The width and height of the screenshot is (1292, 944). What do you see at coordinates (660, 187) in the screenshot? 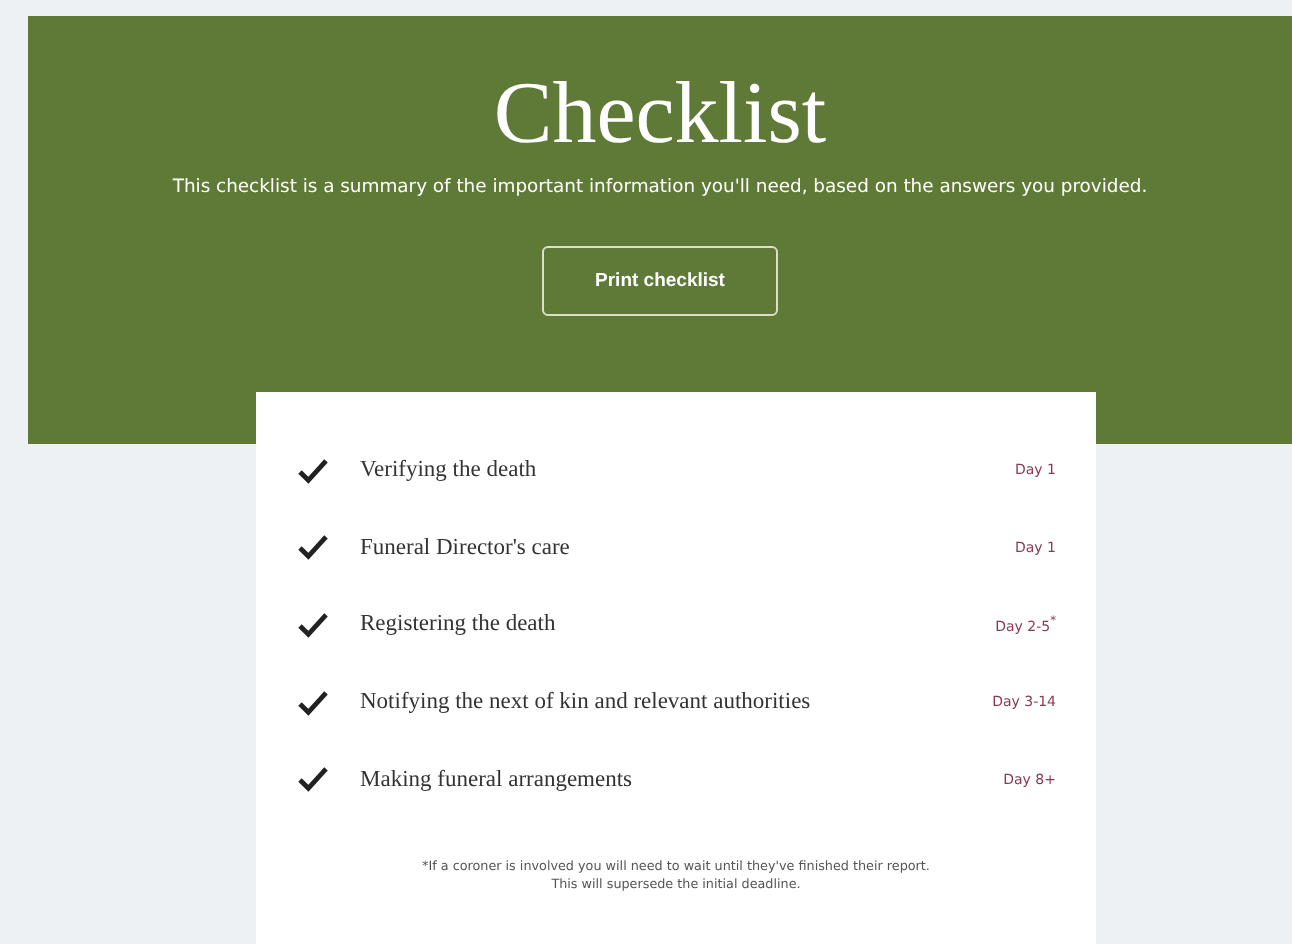
I see `page-subtitle: This checklist is a summary of the important information you'll need, based on the answers you provided.` at bounding box center [660, 187].